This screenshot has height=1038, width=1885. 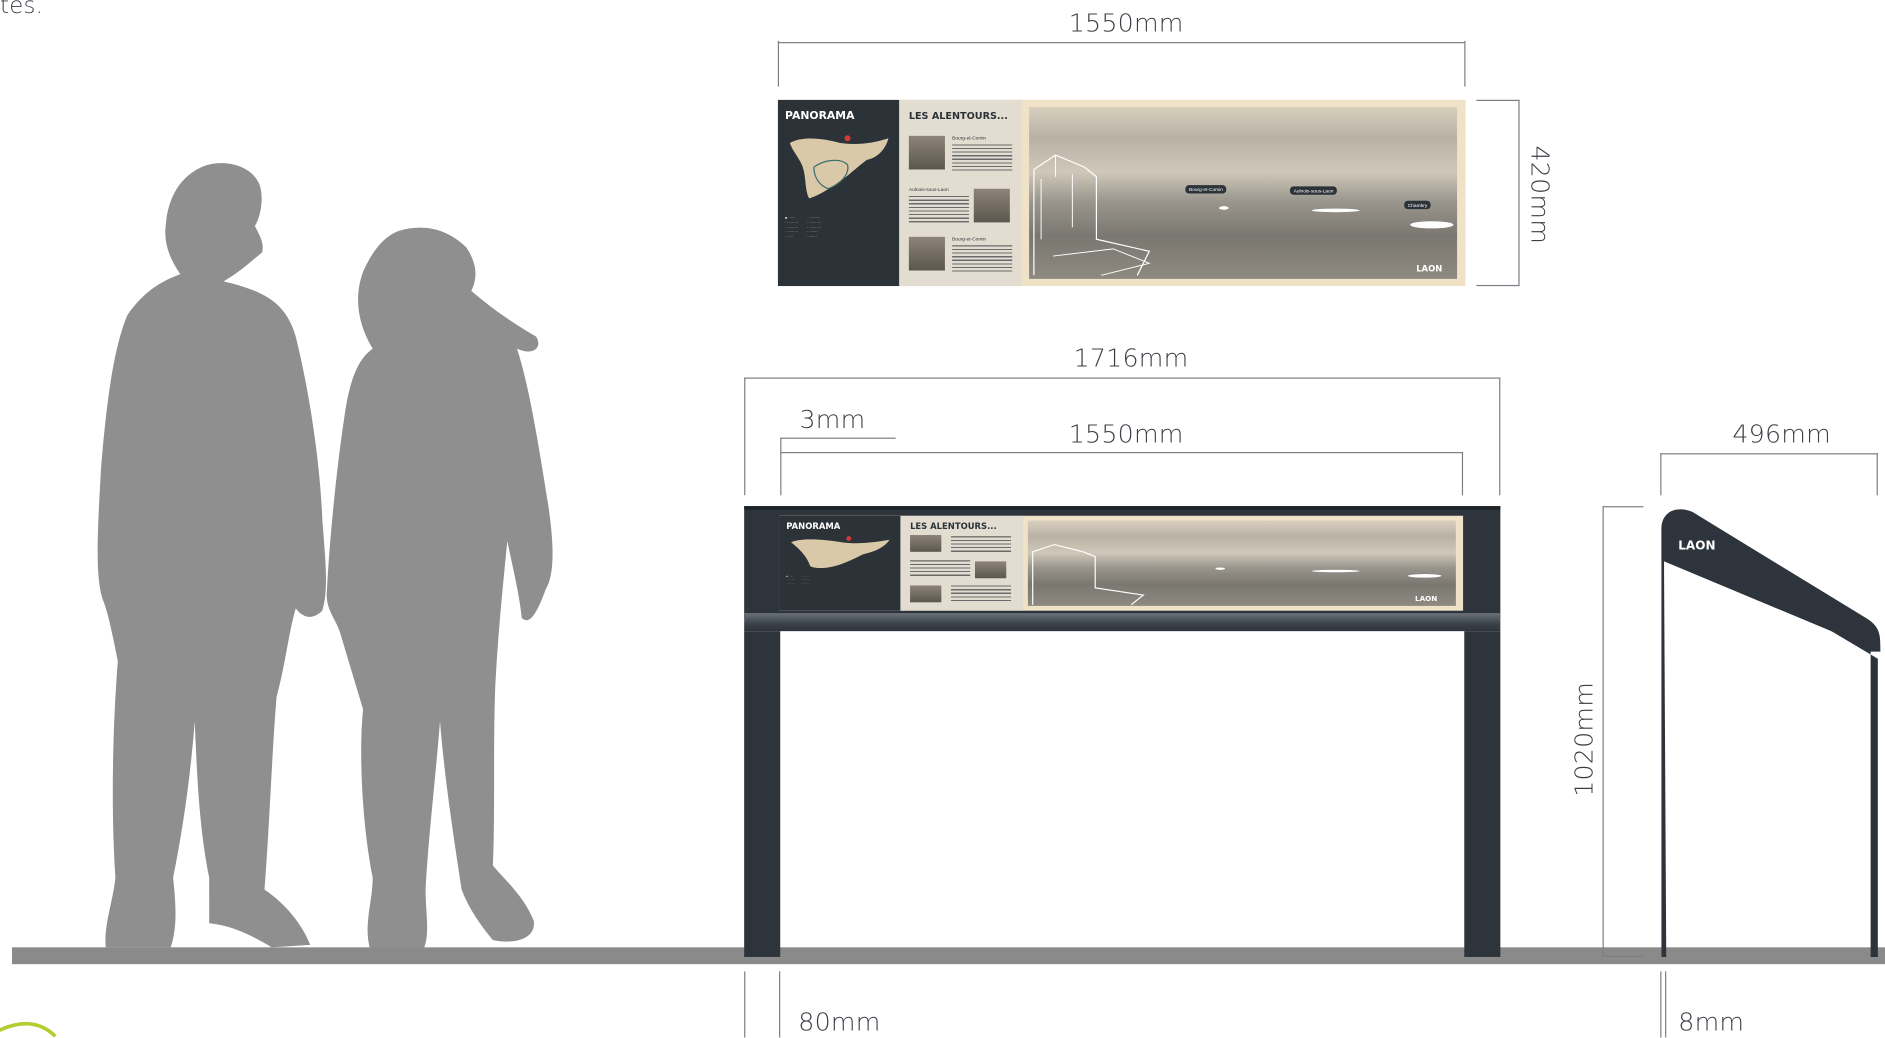 What do you see at coordinates (1131, 358) in the screenshot?
I see `dim-total-width: 1716mm` at bounding box center [1131, 358].